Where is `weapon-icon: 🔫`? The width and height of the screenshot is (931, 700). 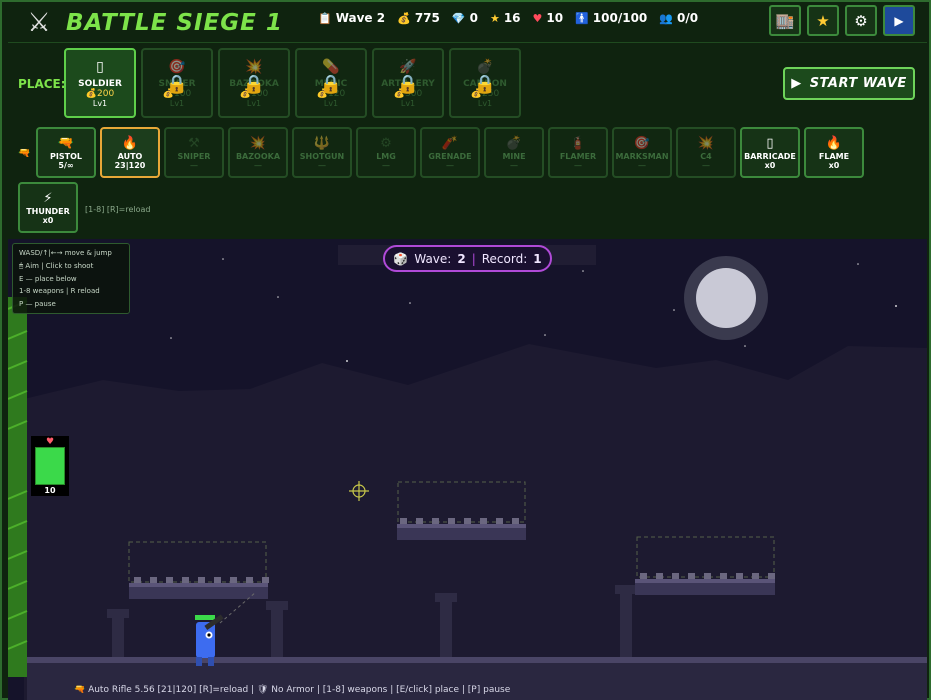 weapon-icon: 🔫 is located at coordinates (66, 143).